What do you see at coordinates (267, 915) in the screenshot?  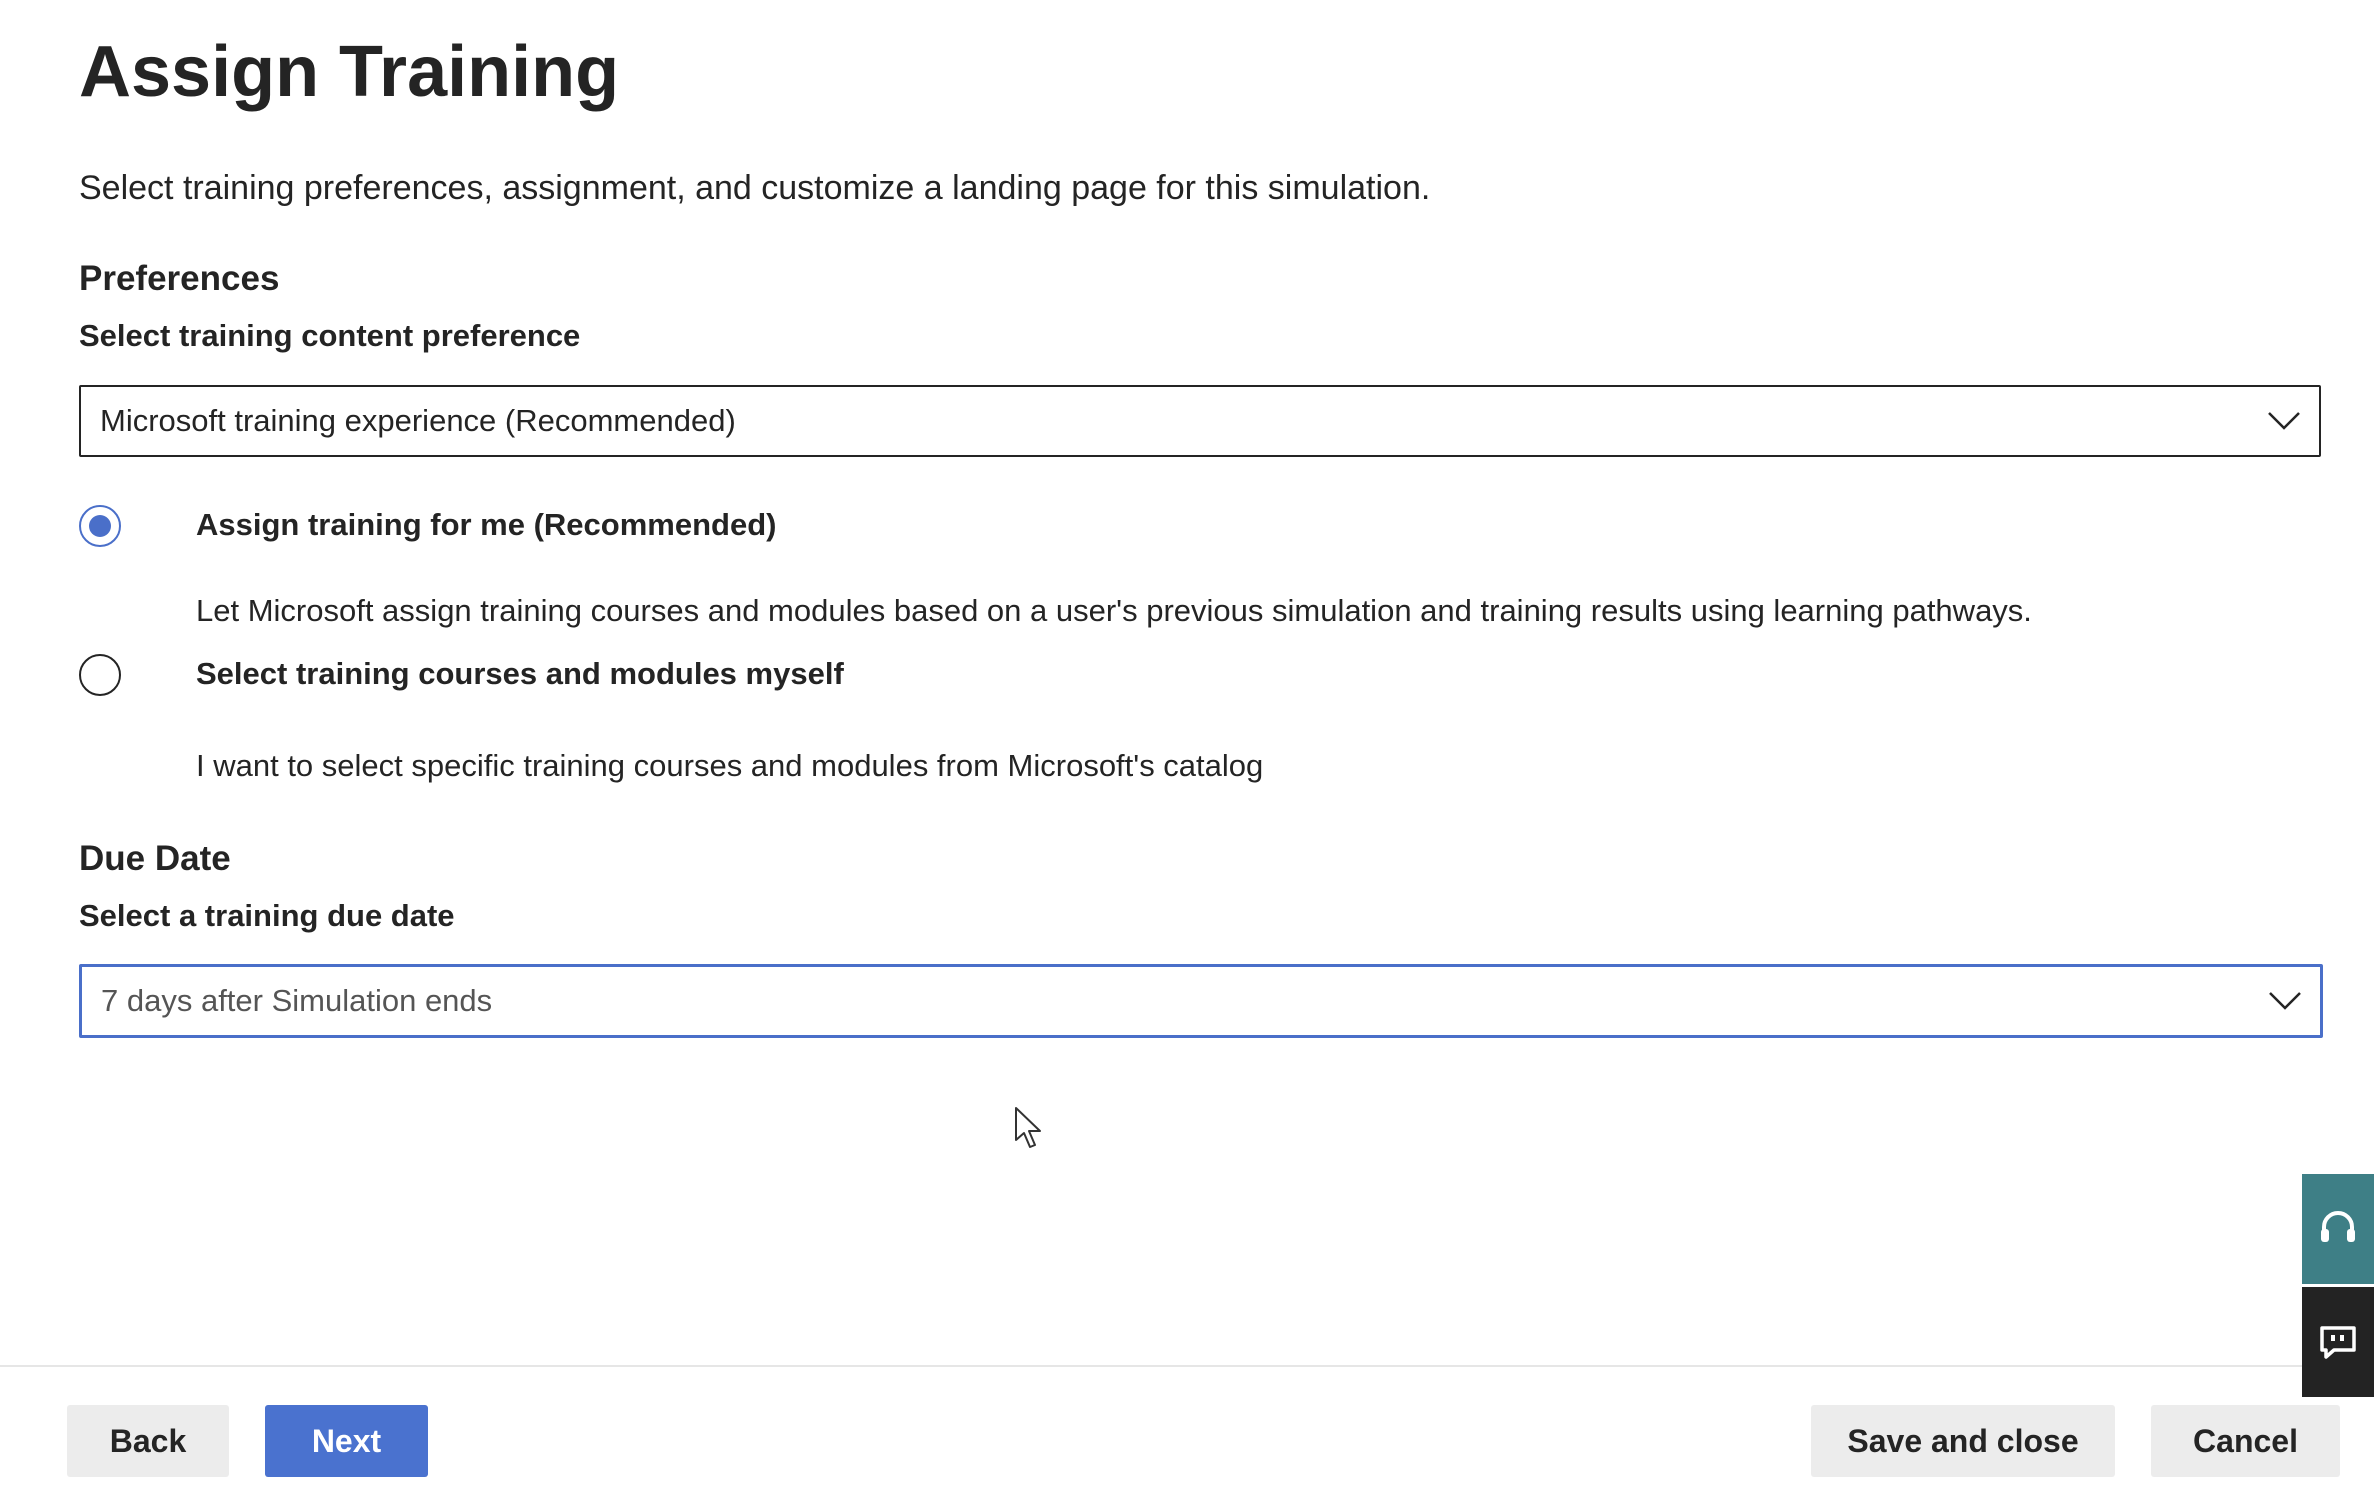 I see `due-date-label: Select a training due date` at bounding box center [267, 915].